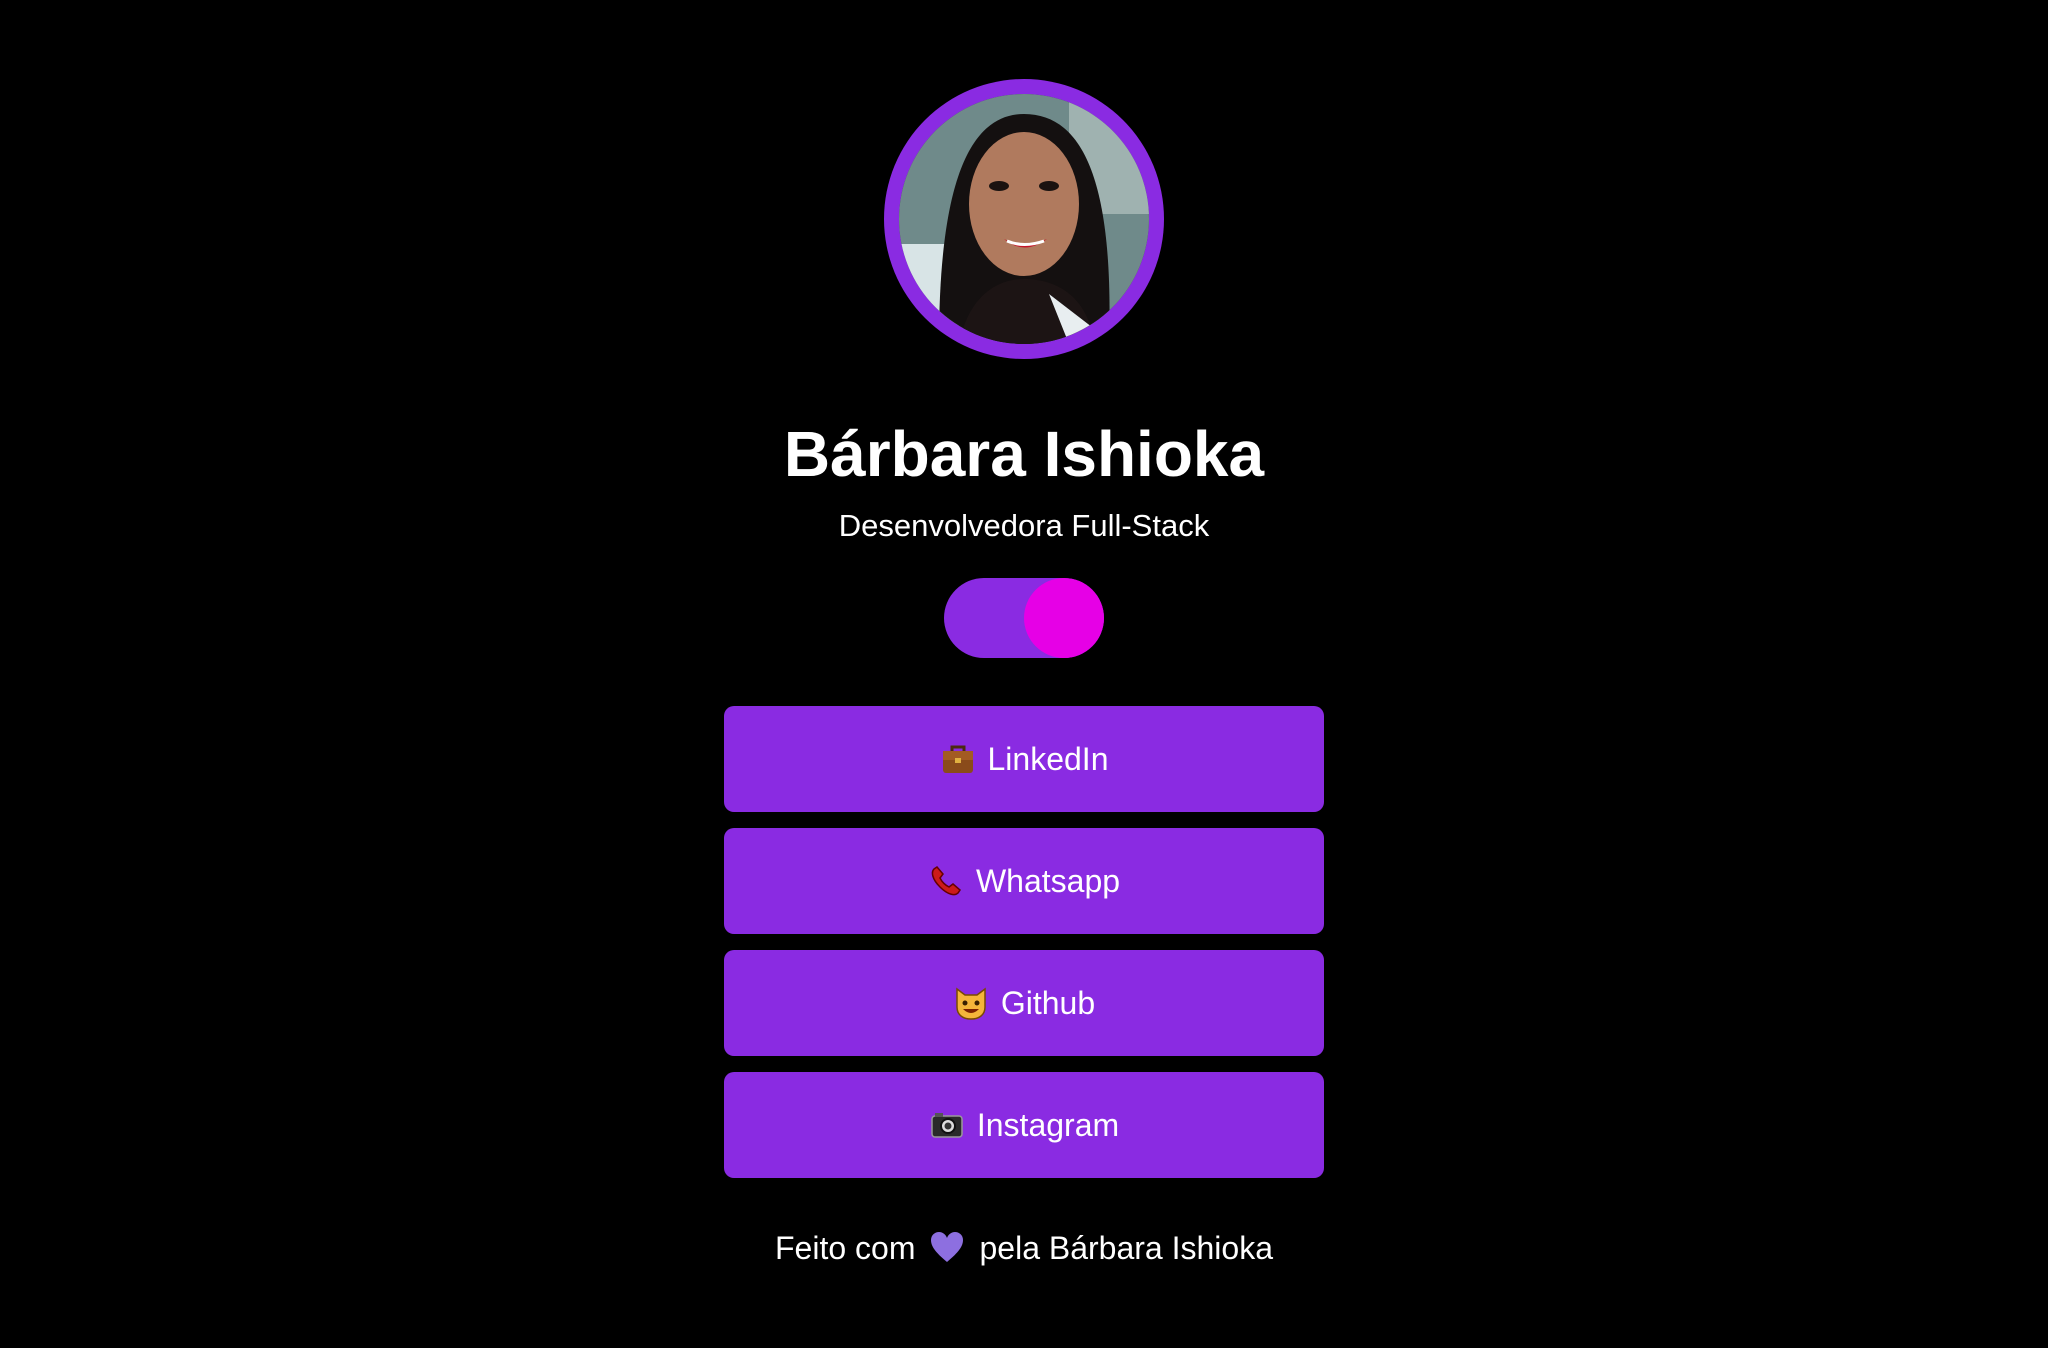  I want to click on link-label: LinkedIn, so click(1048, 758).